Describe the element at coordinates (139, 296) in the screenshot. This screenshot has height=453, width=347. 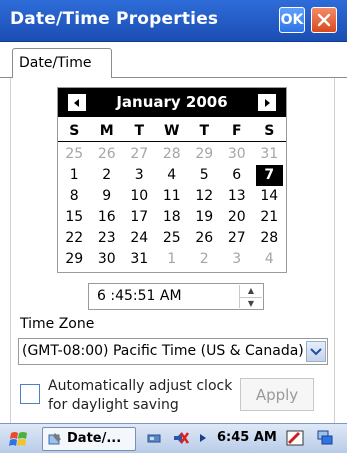
I see `time-value: 6 :45:51 AM` at that location.